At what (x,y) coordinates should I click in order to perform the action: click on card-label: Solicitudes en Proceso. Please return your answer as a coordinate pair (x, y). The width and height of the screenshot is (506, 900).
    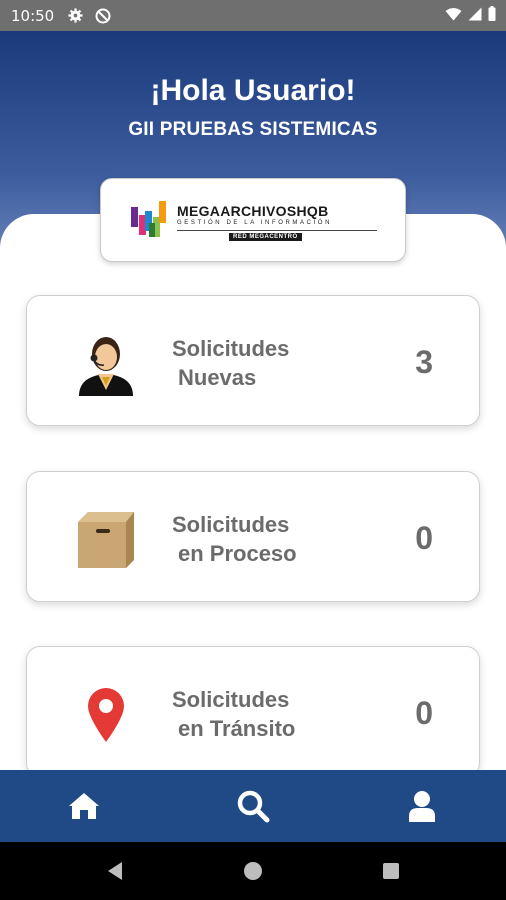
    Looking at the image, I should click on (257, 539).